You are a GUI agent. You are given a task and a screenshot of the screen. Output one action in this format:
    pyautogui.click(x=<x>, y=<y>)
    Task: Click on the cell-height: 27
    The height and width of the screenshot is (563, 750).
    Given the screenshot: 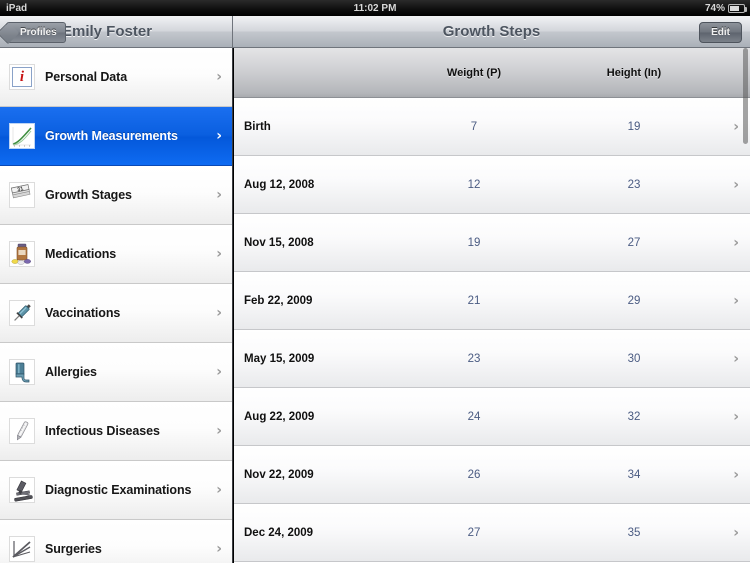 What is the action you would take?
    pyautogui.click(x=634, y=242)
    